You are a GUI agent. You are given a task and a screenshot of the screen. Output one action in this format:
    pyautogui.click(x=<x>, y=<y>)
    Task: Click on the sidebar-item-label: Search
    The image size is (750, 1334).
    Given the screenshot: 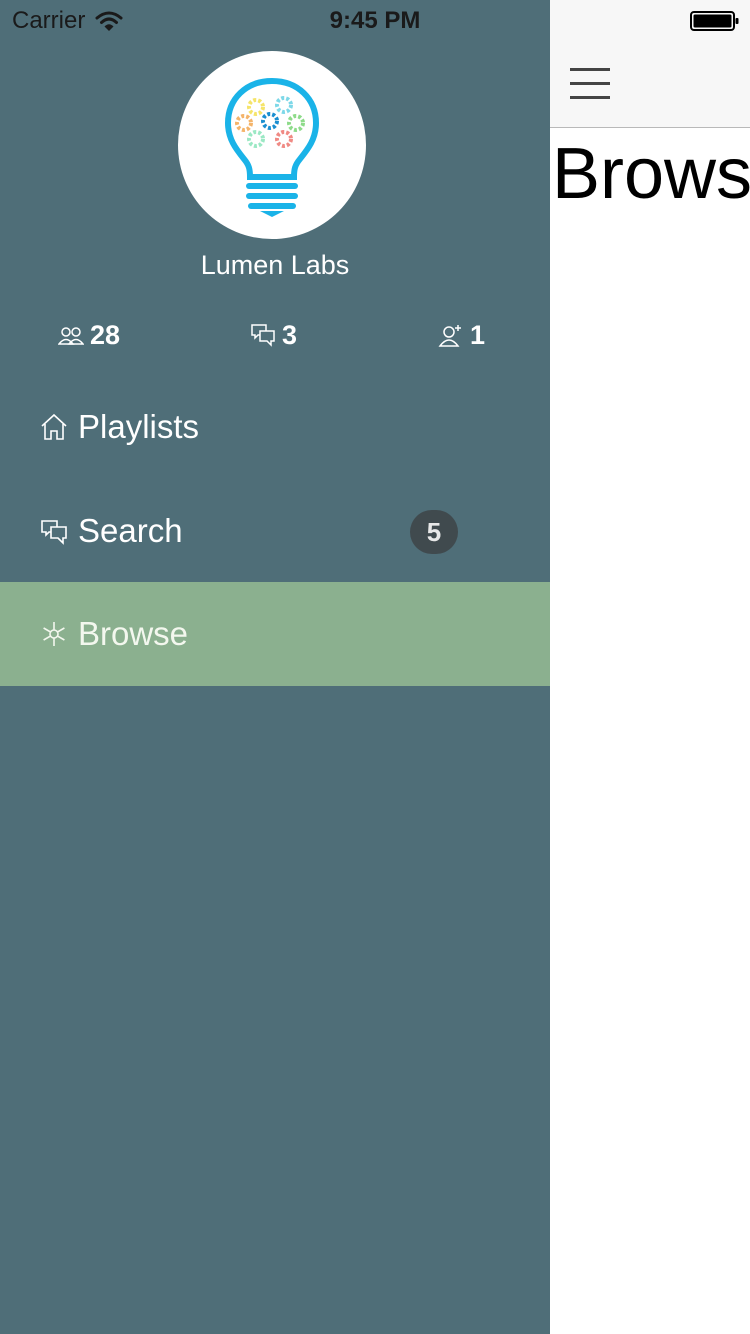 What is the action you would take?
    pyautogui.click(x=130, y=530)
    